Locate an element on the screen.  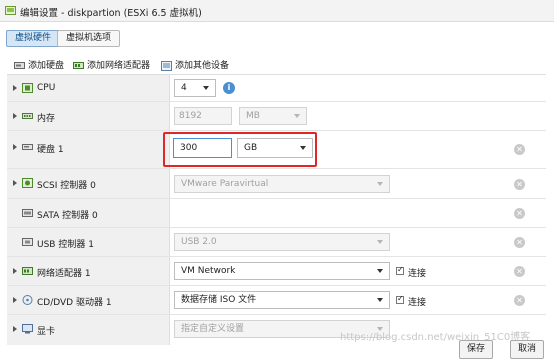
device-label-cell: 网络适配器 1 is located at coordinates (88, 271).